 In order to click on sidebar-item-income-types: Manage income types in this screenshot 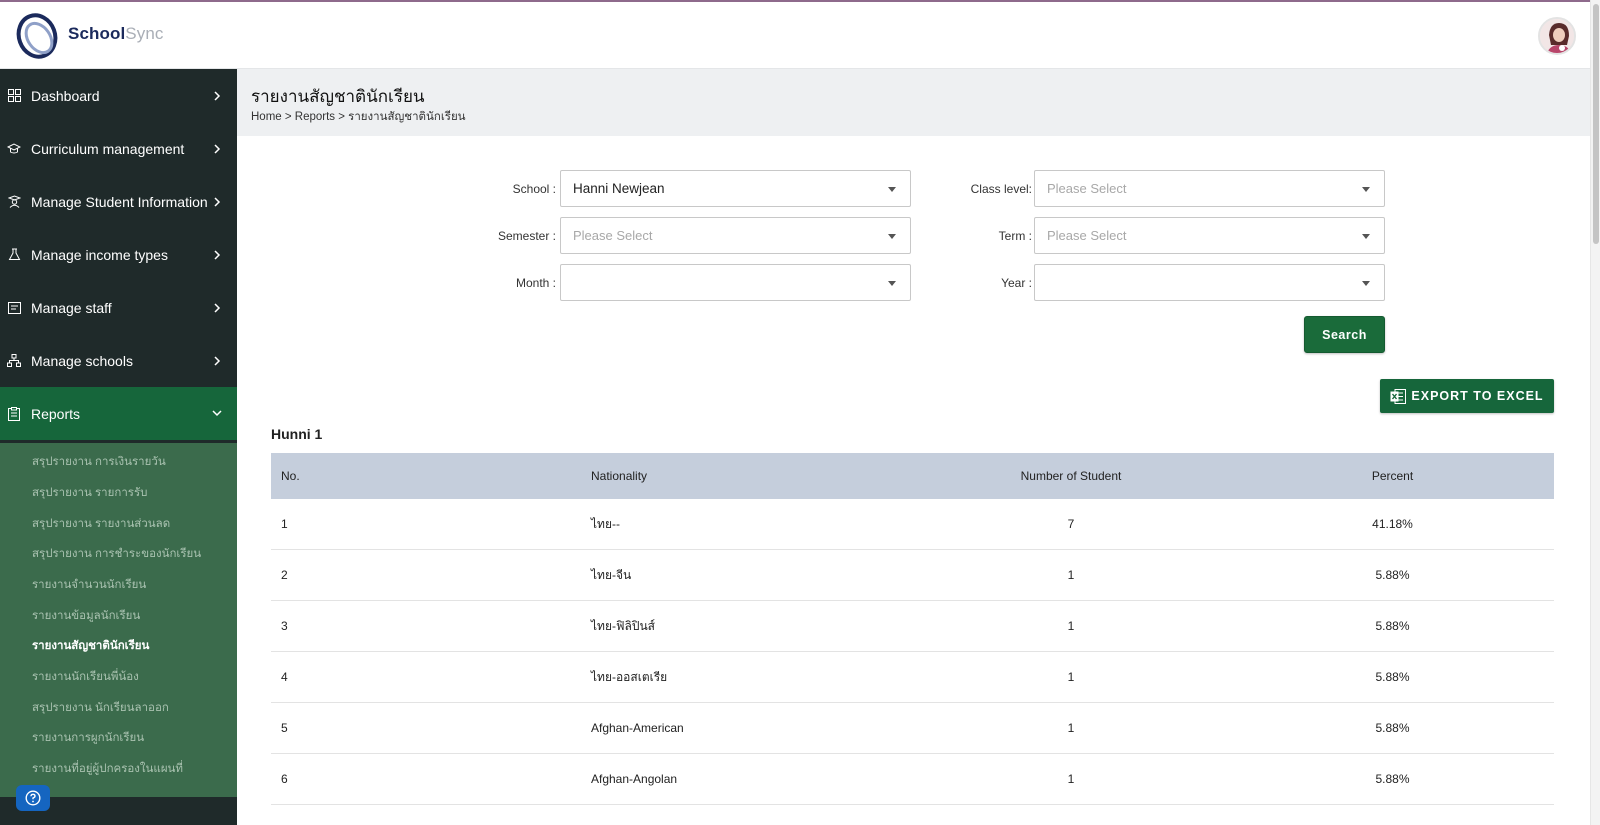, I will do `click(118, 254)`.